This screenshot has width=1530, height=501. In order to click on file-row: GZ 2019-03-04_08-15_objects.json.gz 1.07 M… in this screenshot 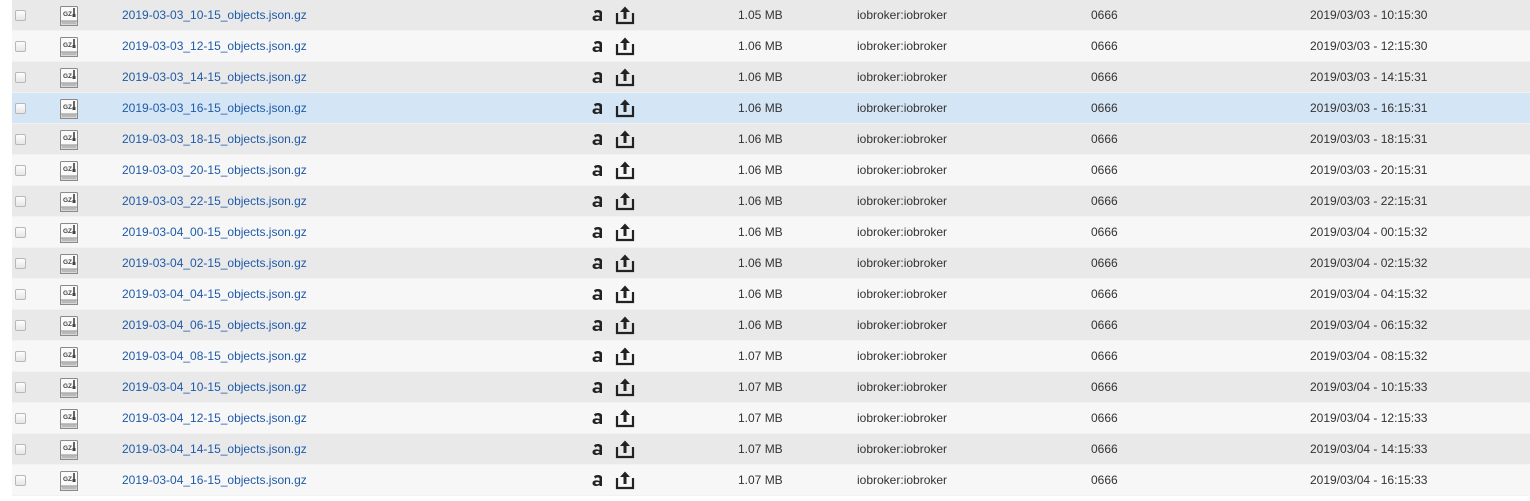, I will do `click(771, 356)`.